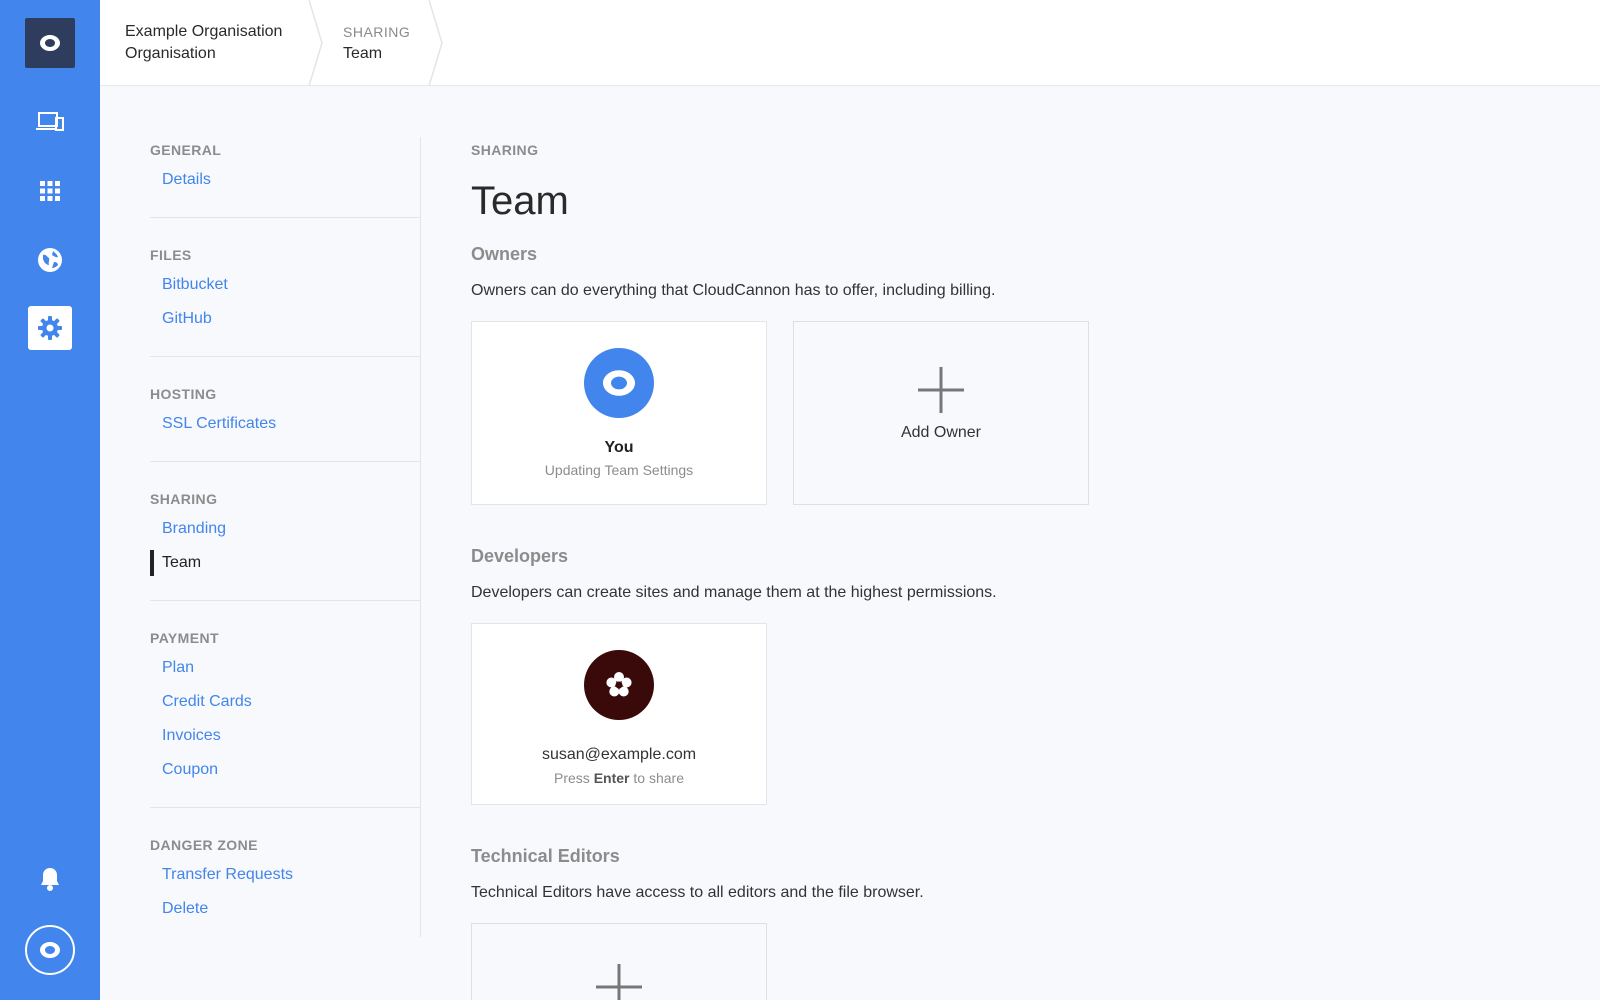 The image size is (1600, 1000). Describe the element at coordinates (285, 563) in the screenshot. I see `nav-item-team: Team` at that location.